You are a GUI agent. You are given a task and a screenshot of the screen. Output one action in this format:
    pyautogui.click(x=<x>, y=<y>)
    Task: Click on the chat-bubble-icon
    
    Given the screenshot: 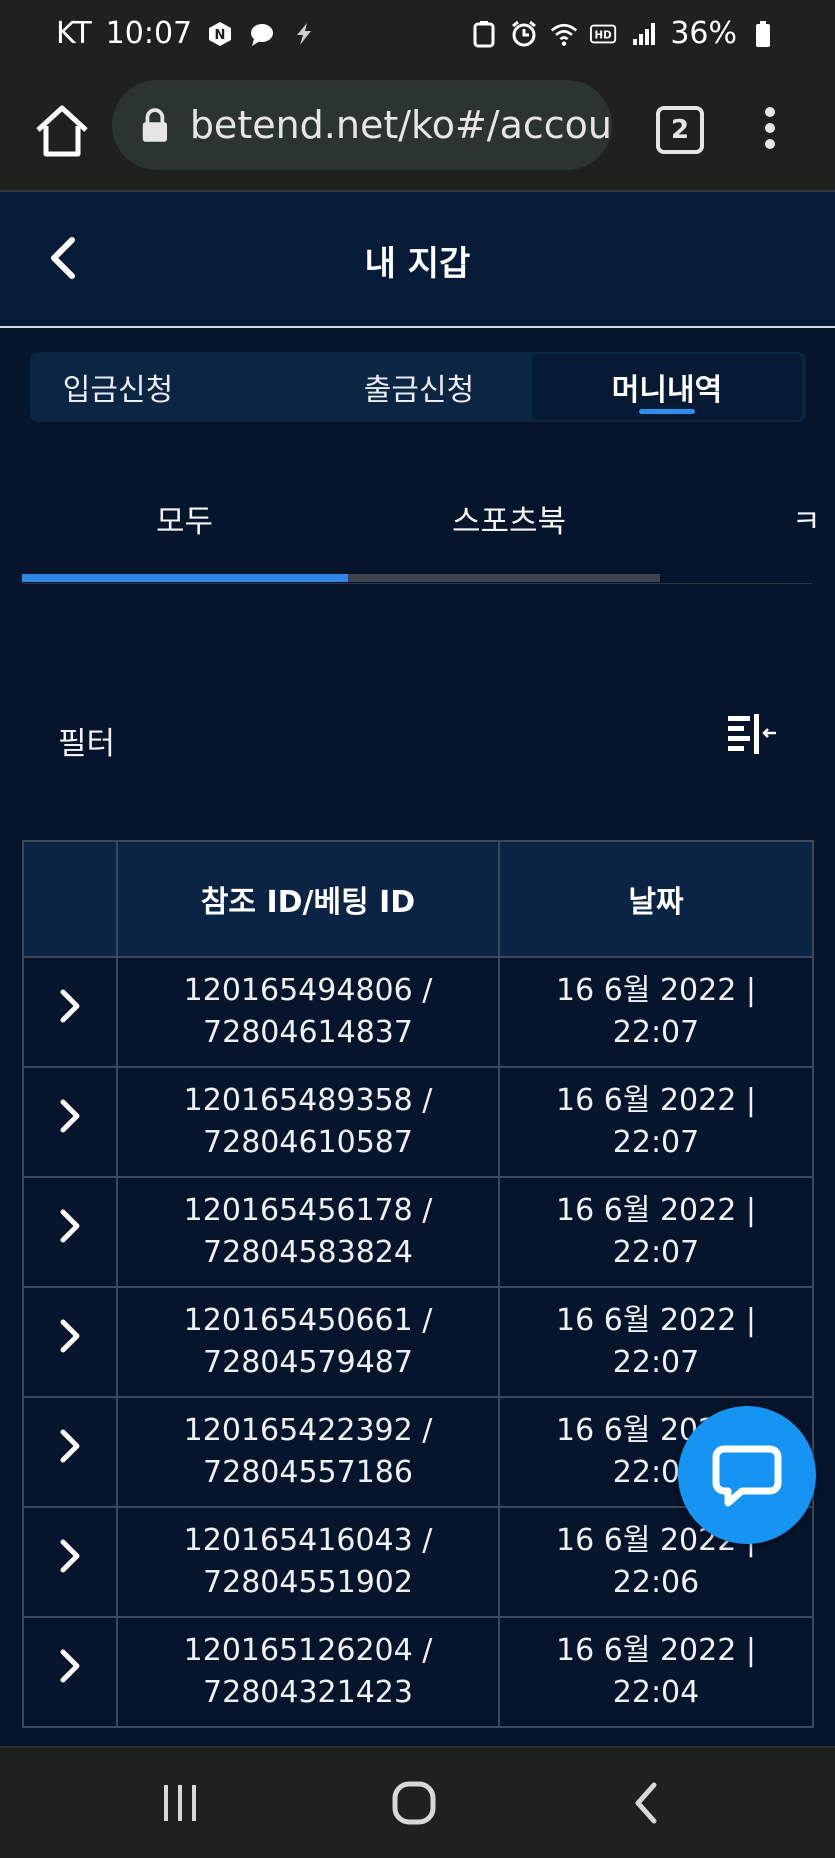 What is the action you would take?
    pyautogui.click(x=747, y=1476)
    